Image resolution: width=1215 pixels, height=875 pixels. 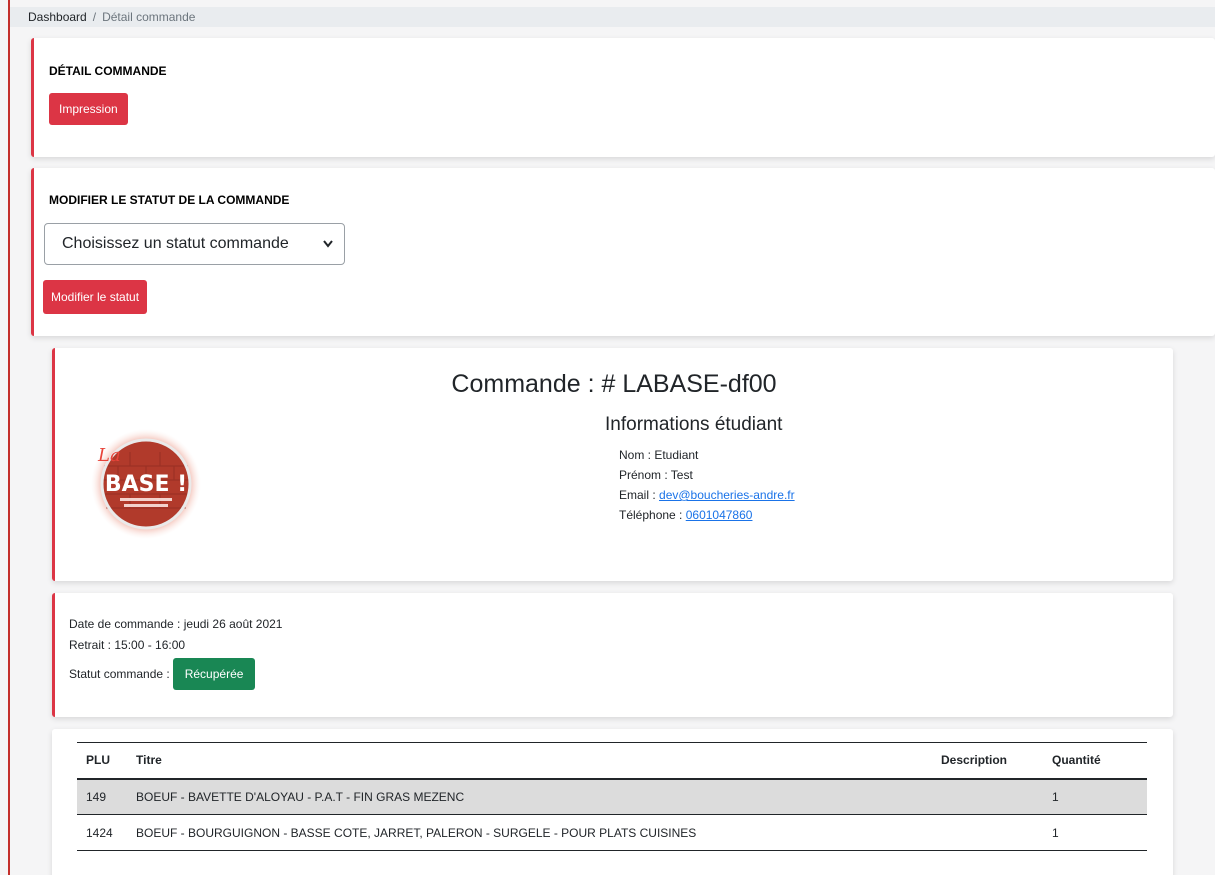 I want to click on la-base-logo: La BASE !, so click(x=146, y=484).